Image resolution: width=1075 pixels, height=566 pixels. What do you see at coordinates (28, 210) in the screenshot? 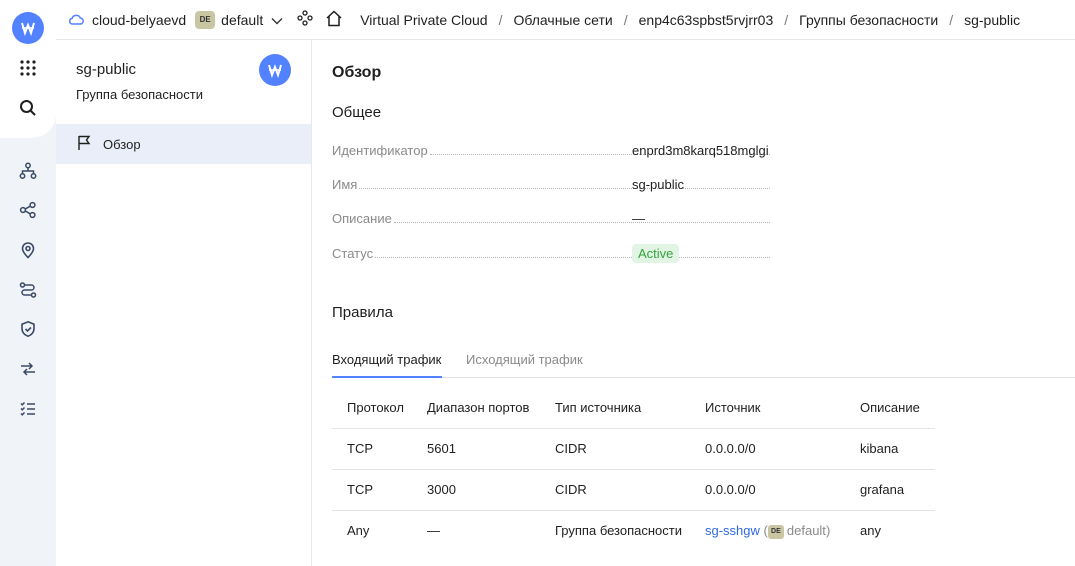
I see `share-icon` at bounding box center [28, 210].